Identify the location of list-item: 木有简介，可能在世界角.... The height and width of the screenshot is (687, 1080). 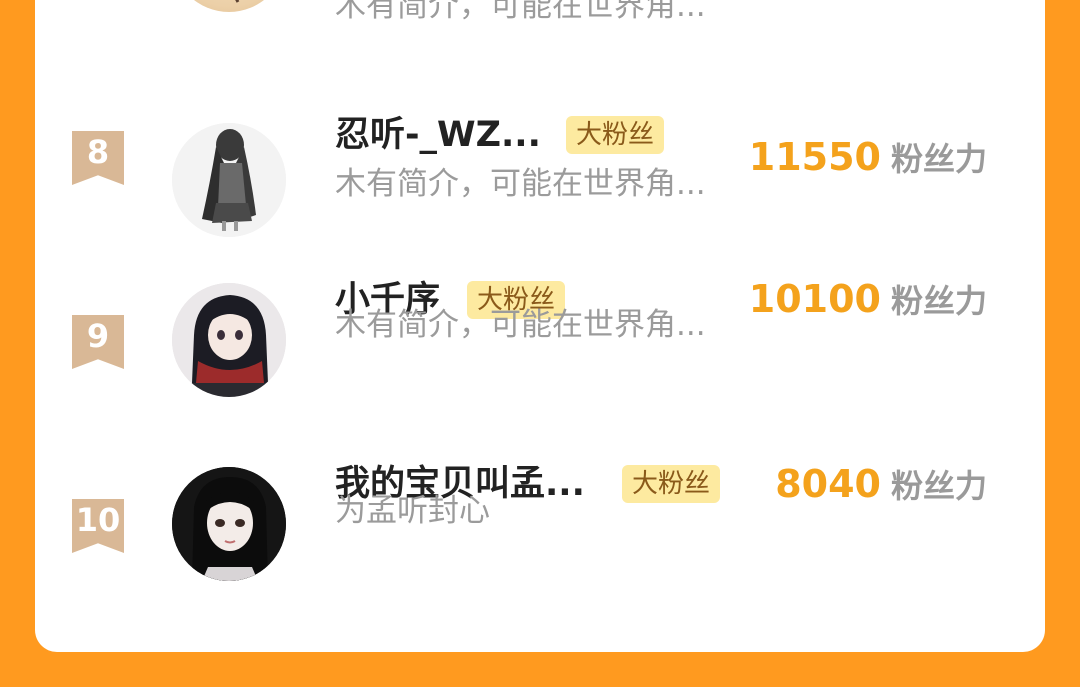
(540, 14).